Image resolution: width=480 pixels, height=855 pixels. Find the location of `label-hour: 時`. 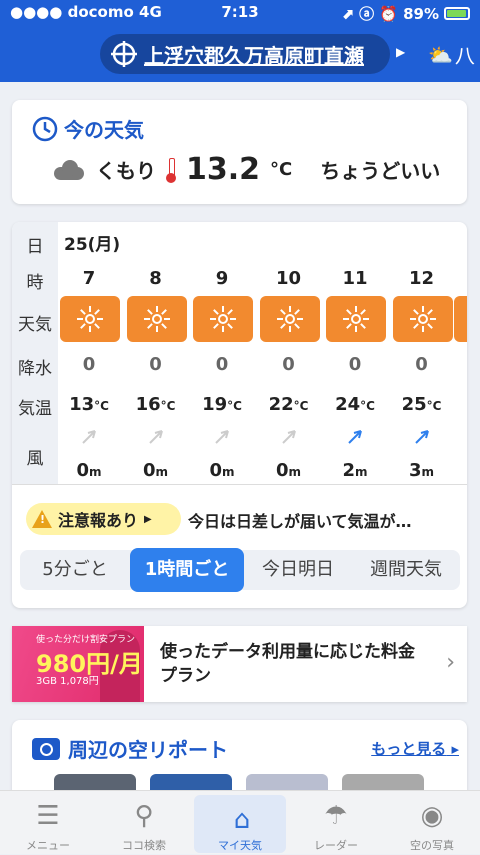

label-hour: 時 is located at coordinates (35, 283).